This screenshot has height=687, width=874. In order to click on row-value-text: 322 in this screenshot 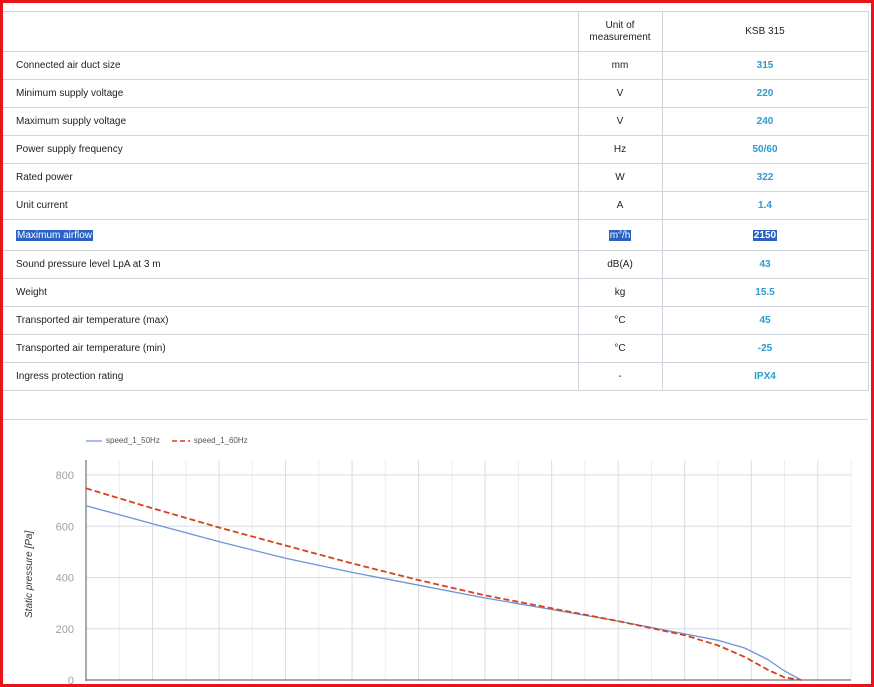, I will do `click(765, 177)`.